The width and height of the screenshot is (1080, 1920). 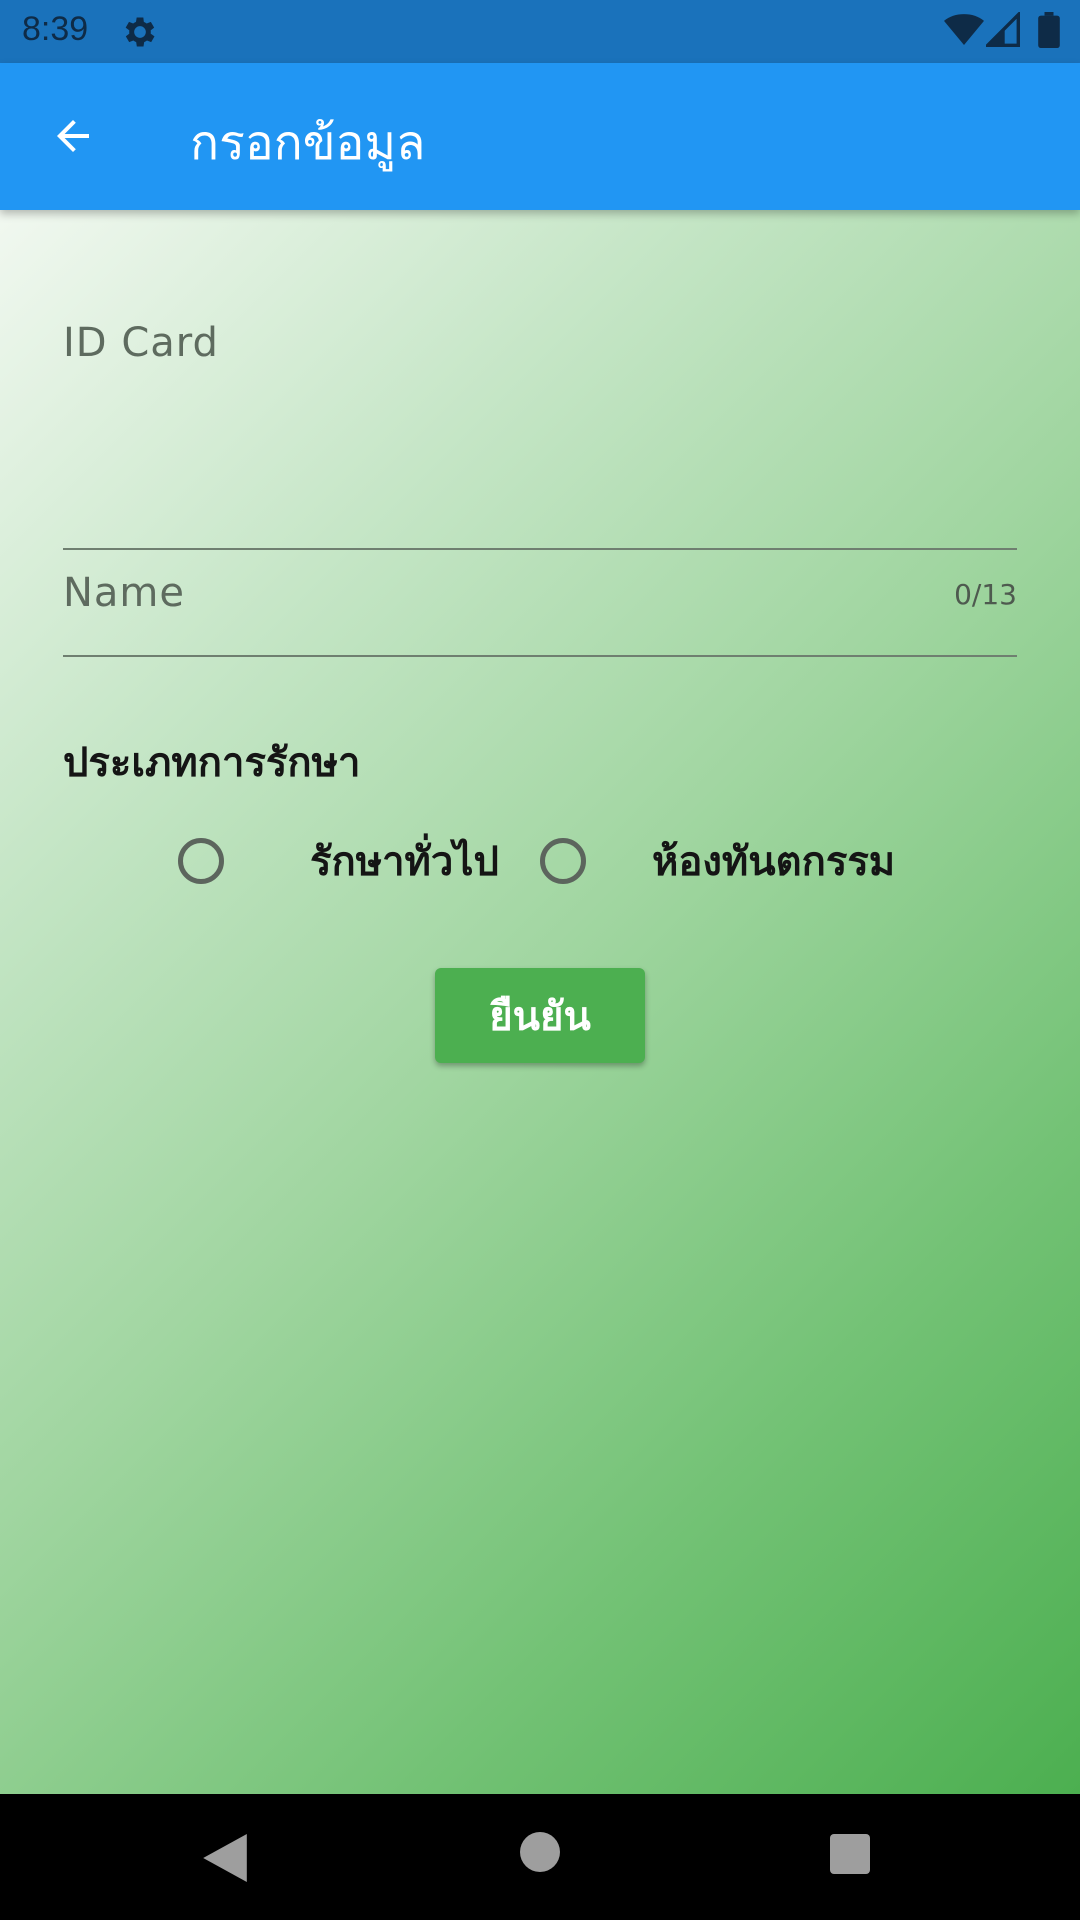 What do you see at coordinates (212, 763) in the screenshot?
I see `treatment-type-heading: ประเภทการรักษา` at bounding box center [212, 763].